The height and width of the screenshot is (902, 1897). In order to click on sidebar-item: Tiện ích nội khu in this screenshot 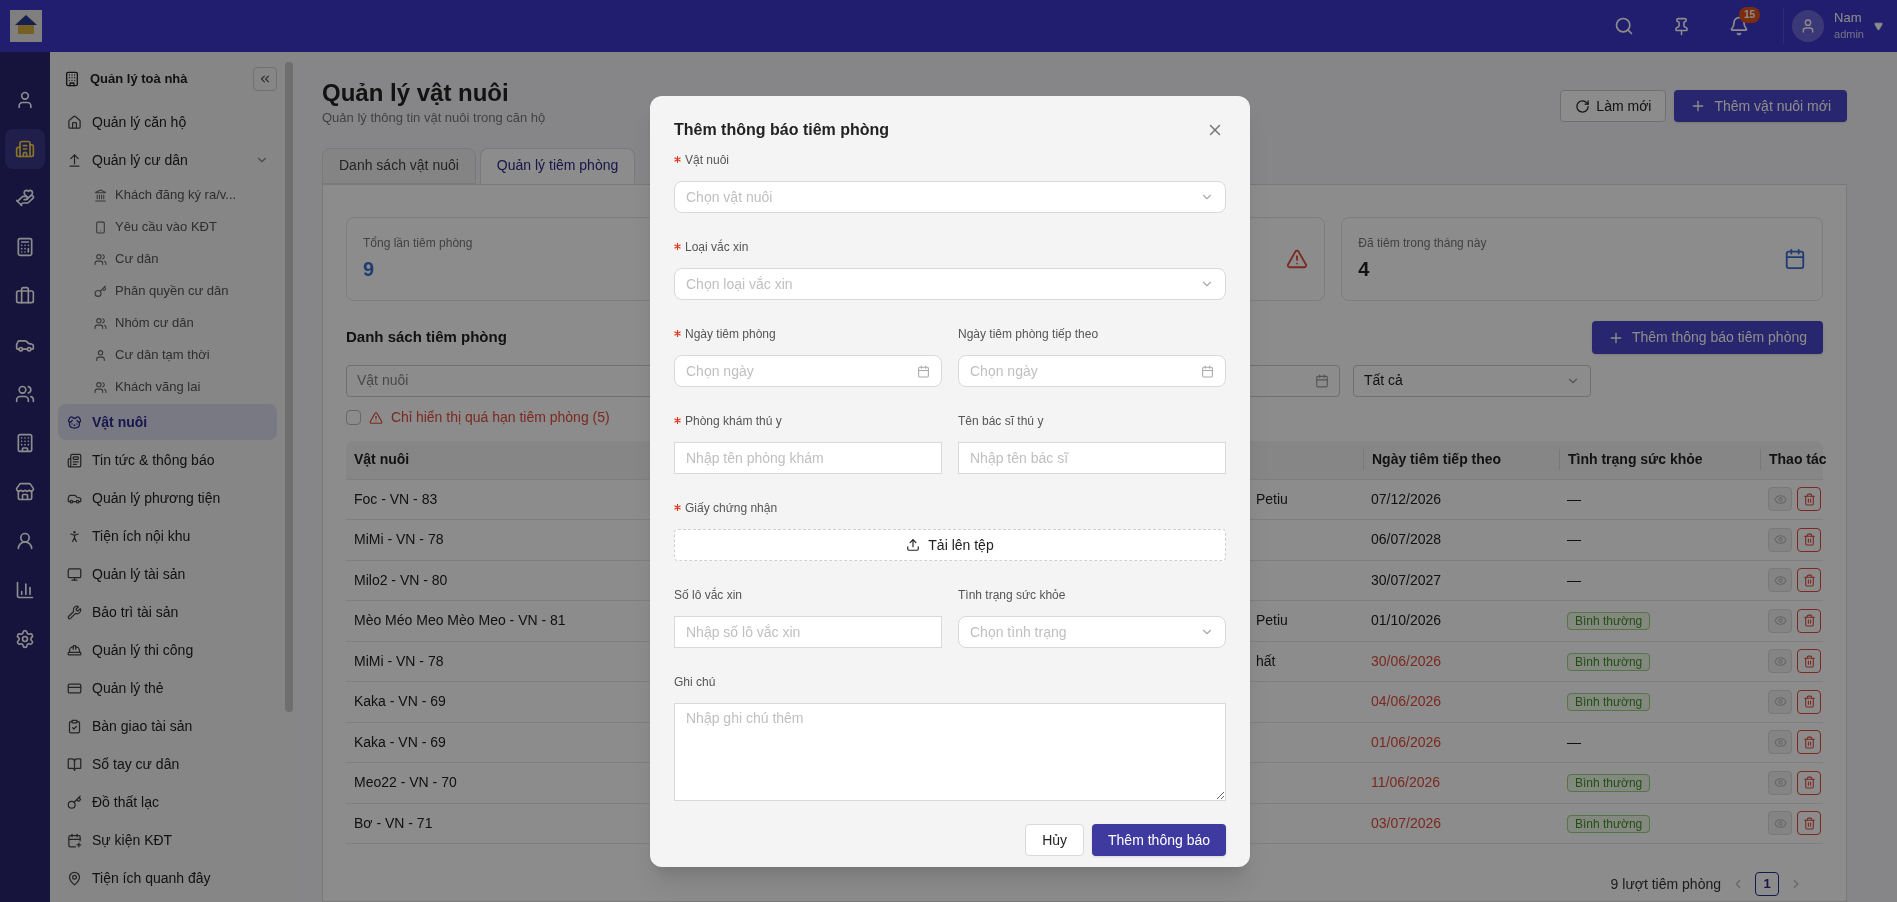, I will do `click(167, 536)`.